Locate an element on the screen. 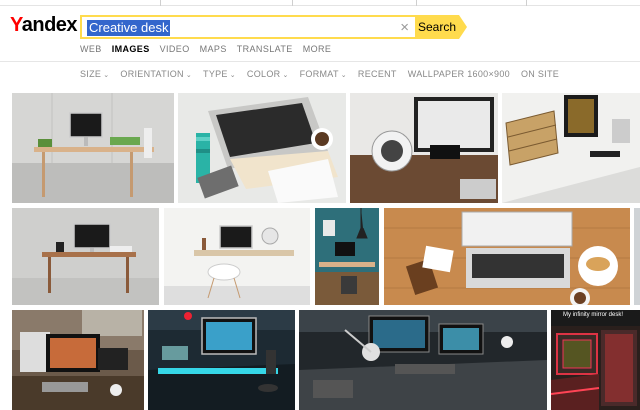 The image size is (640, 410). filter-format: FORMAT ⌄ is located at coordinates (323, 74).